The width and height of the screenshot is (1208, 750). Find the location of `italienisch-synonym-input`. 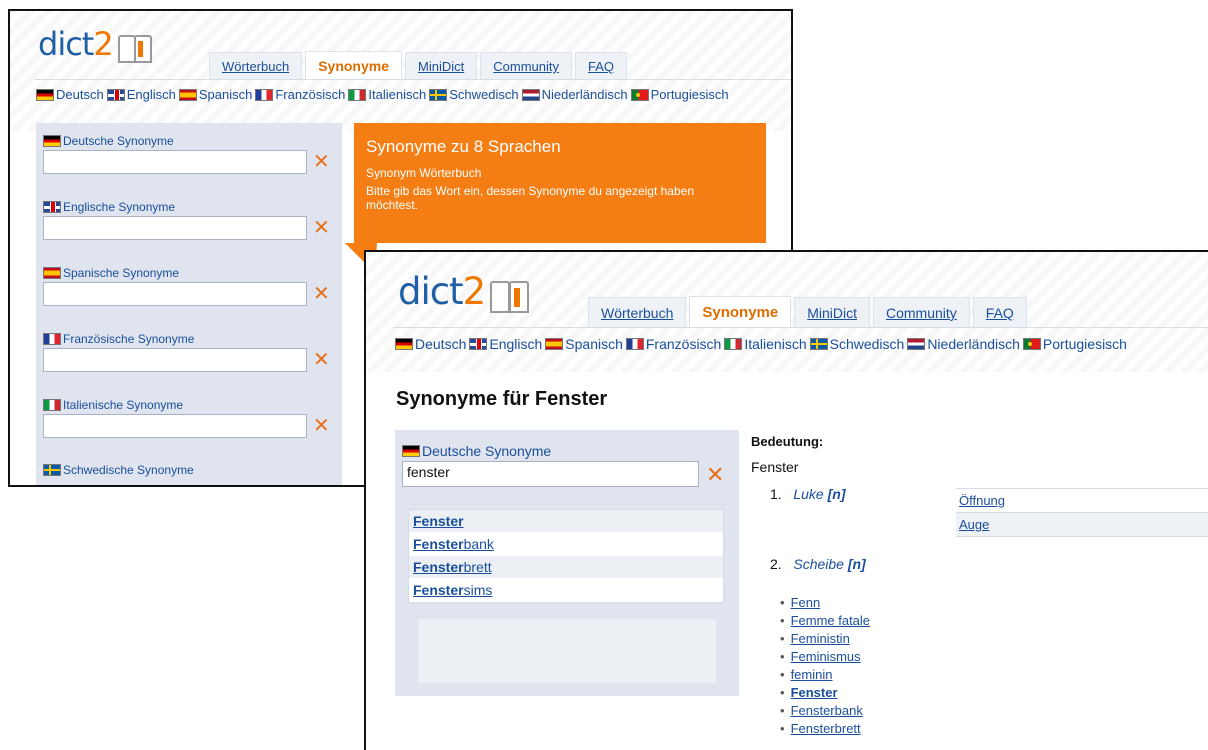

italienisch-synonym-input is located at coordinates (175, 426).